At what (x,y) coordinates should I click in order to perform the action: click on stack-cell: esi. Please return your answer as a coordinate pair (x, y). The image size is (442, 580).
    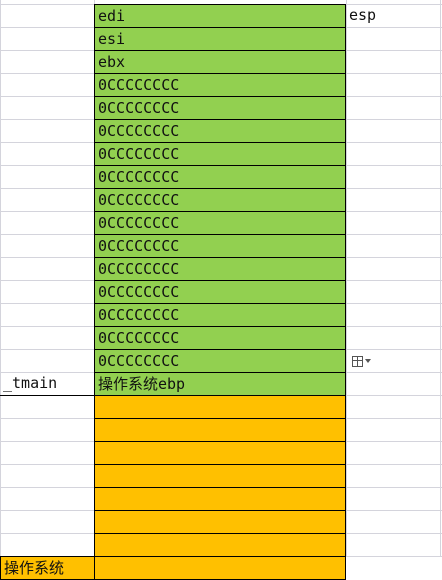
    Looking at the image, I should click on (220, 39).